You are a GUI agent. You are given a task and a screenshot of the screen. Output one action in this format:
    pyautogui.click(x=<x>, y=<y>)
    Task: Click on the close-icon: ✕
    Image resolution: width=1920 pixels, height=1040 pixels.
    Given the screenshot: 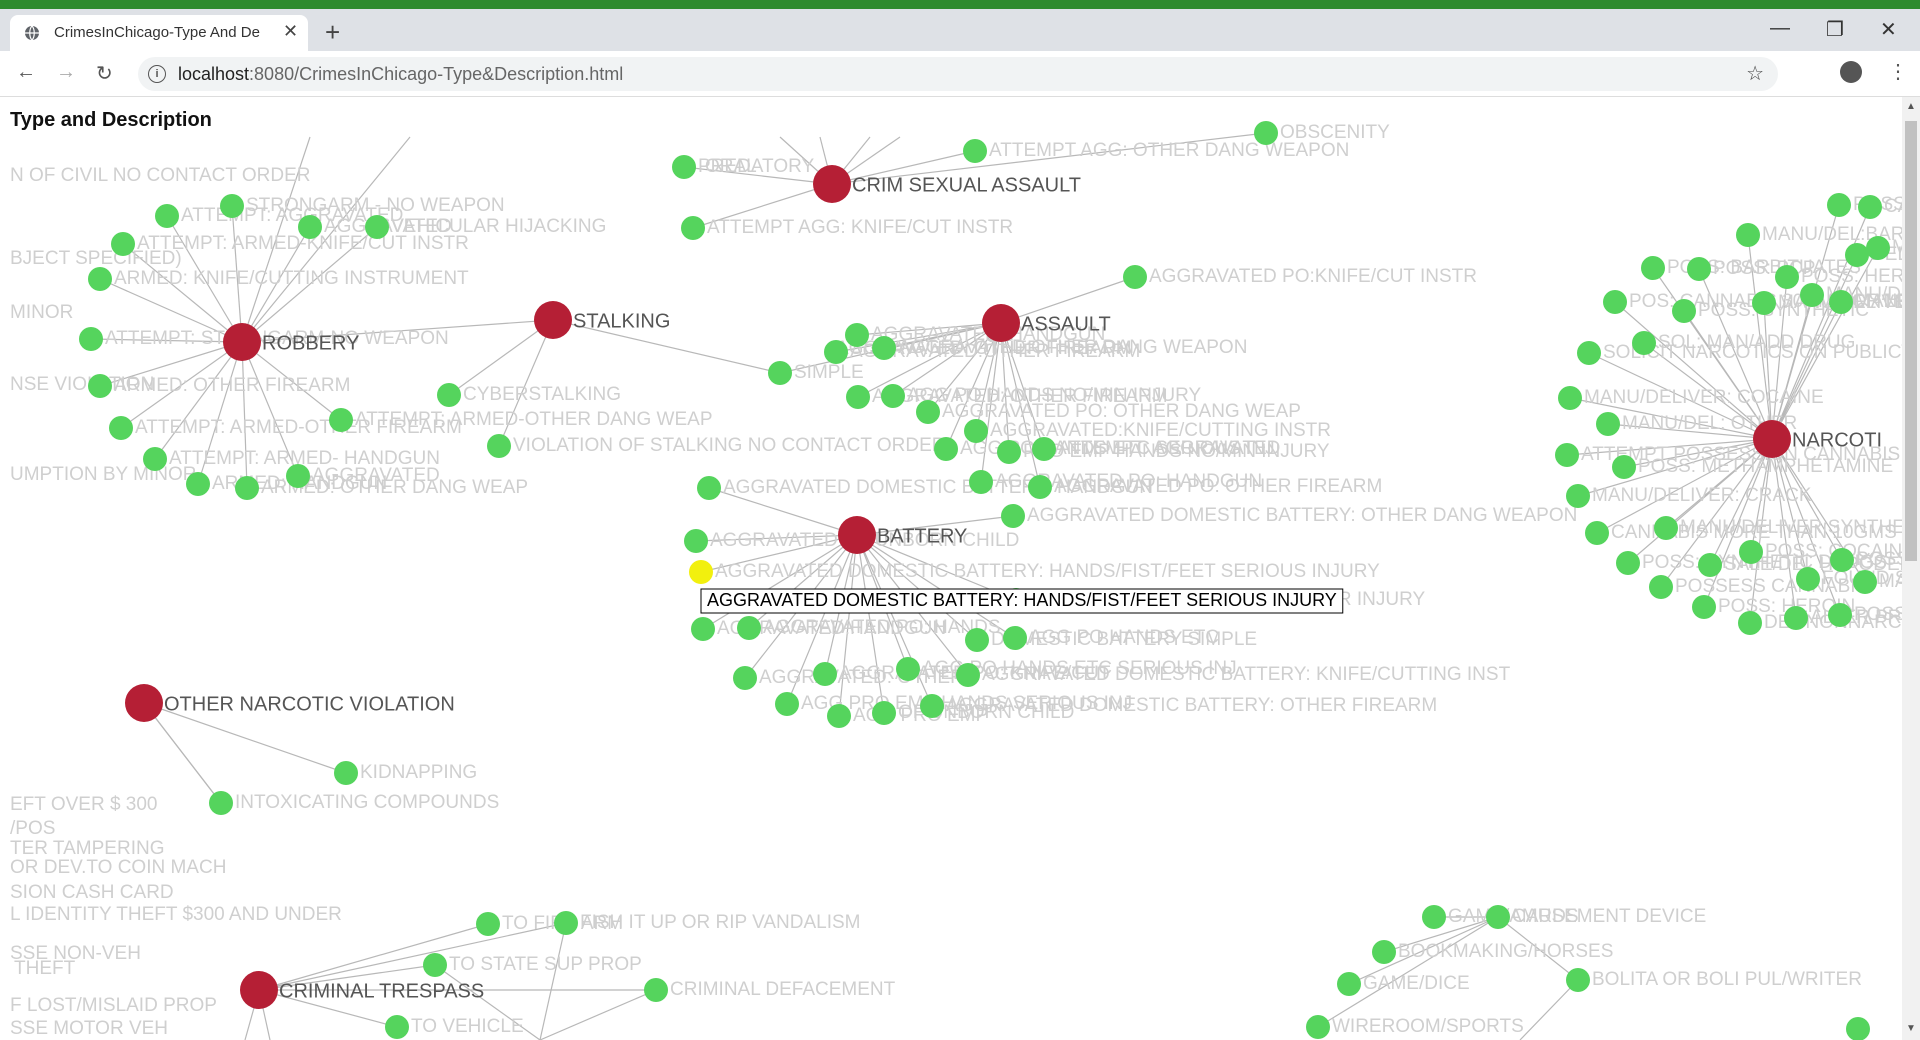 What is the action you would take?
    pyautogui.click(x=290, y=31)
    